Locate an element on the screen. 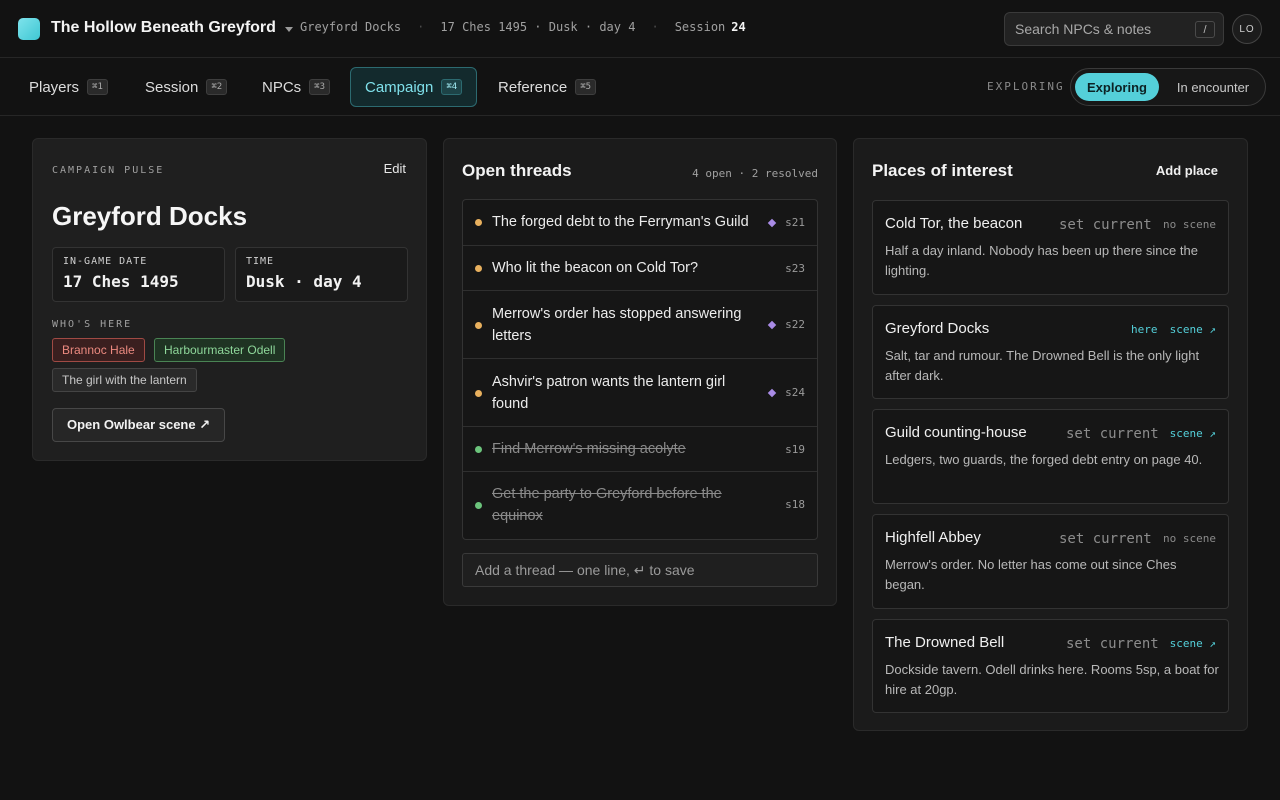  open-owlbear-scene-button: Open Owlbear scene ↗ is located at coordinates (139, 425).